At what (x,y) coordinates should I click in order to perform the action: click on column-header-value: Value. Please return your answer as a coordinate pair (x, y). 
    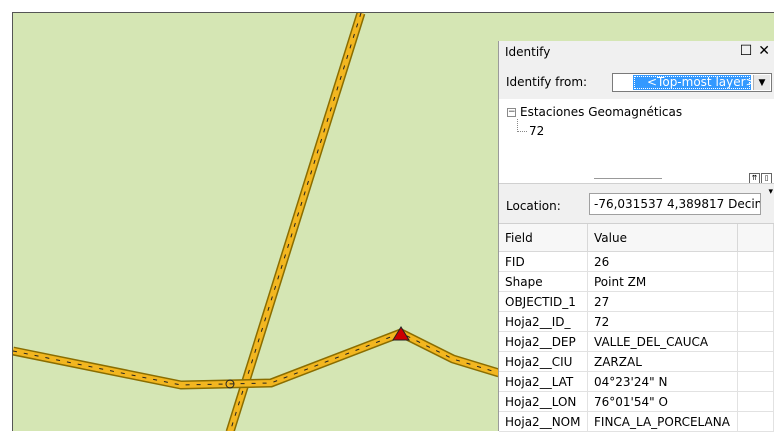
    Looking at the image, I should click on (662, 238).